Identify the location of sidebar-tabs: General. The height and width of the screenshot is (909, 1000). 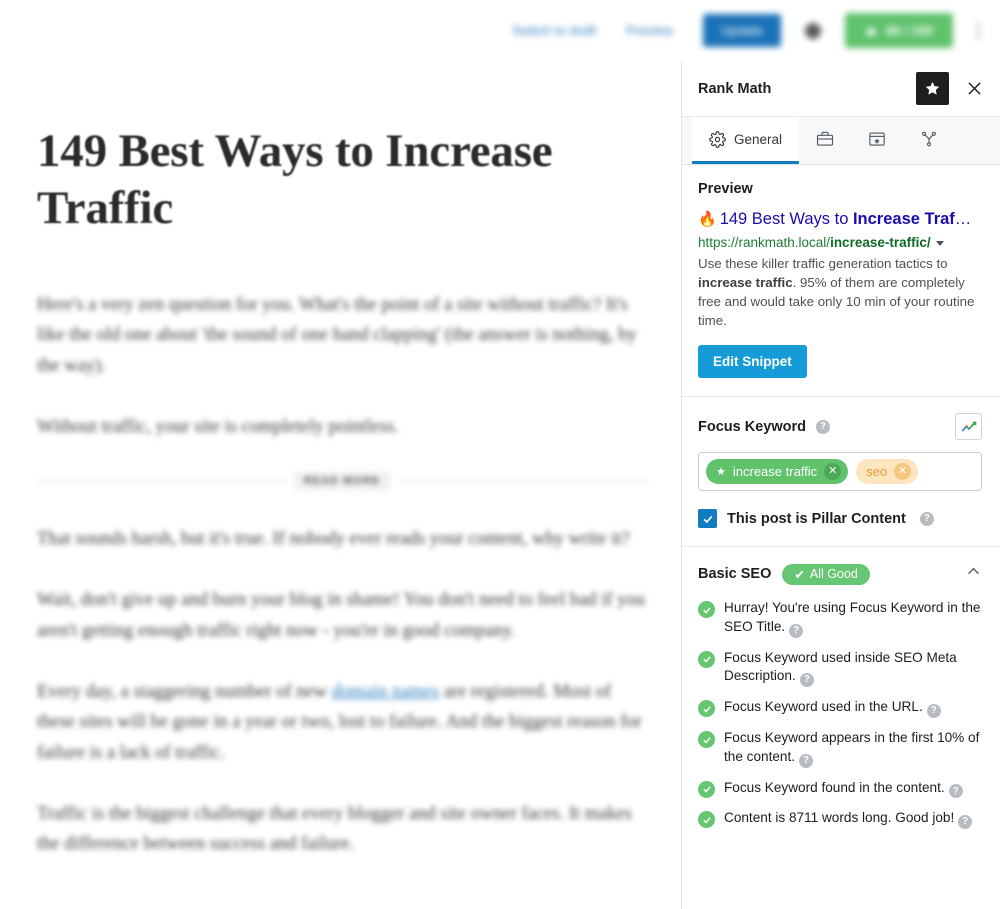
(841, 141).